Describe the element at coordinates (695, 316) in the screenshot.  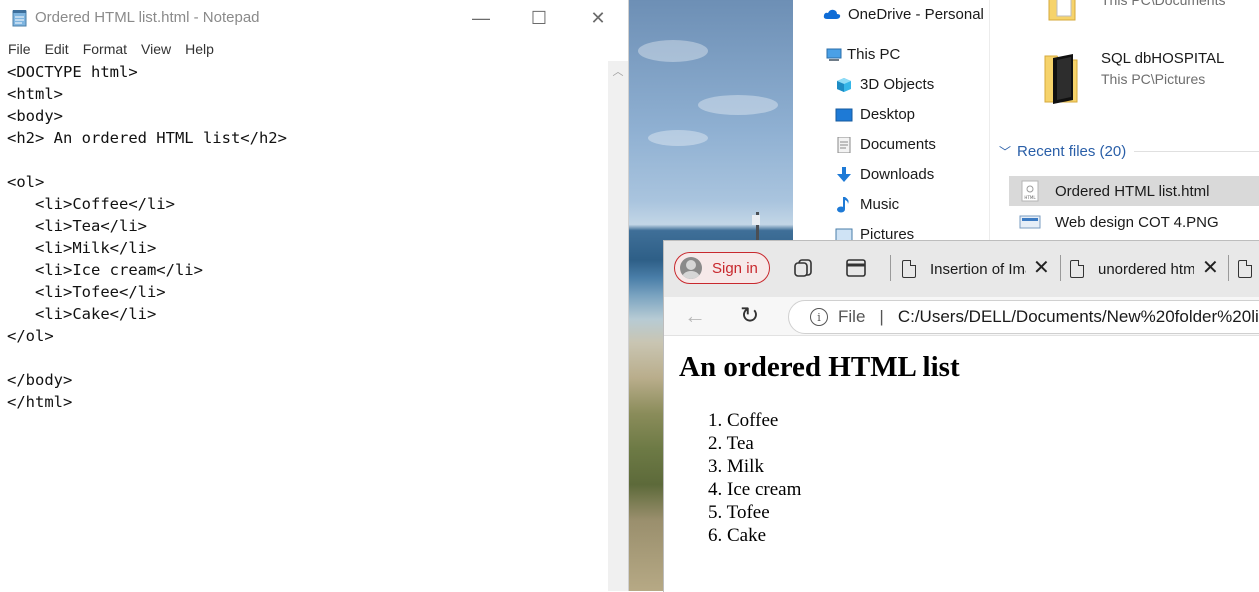
I see `back-arrow-icon: ←` at that location.